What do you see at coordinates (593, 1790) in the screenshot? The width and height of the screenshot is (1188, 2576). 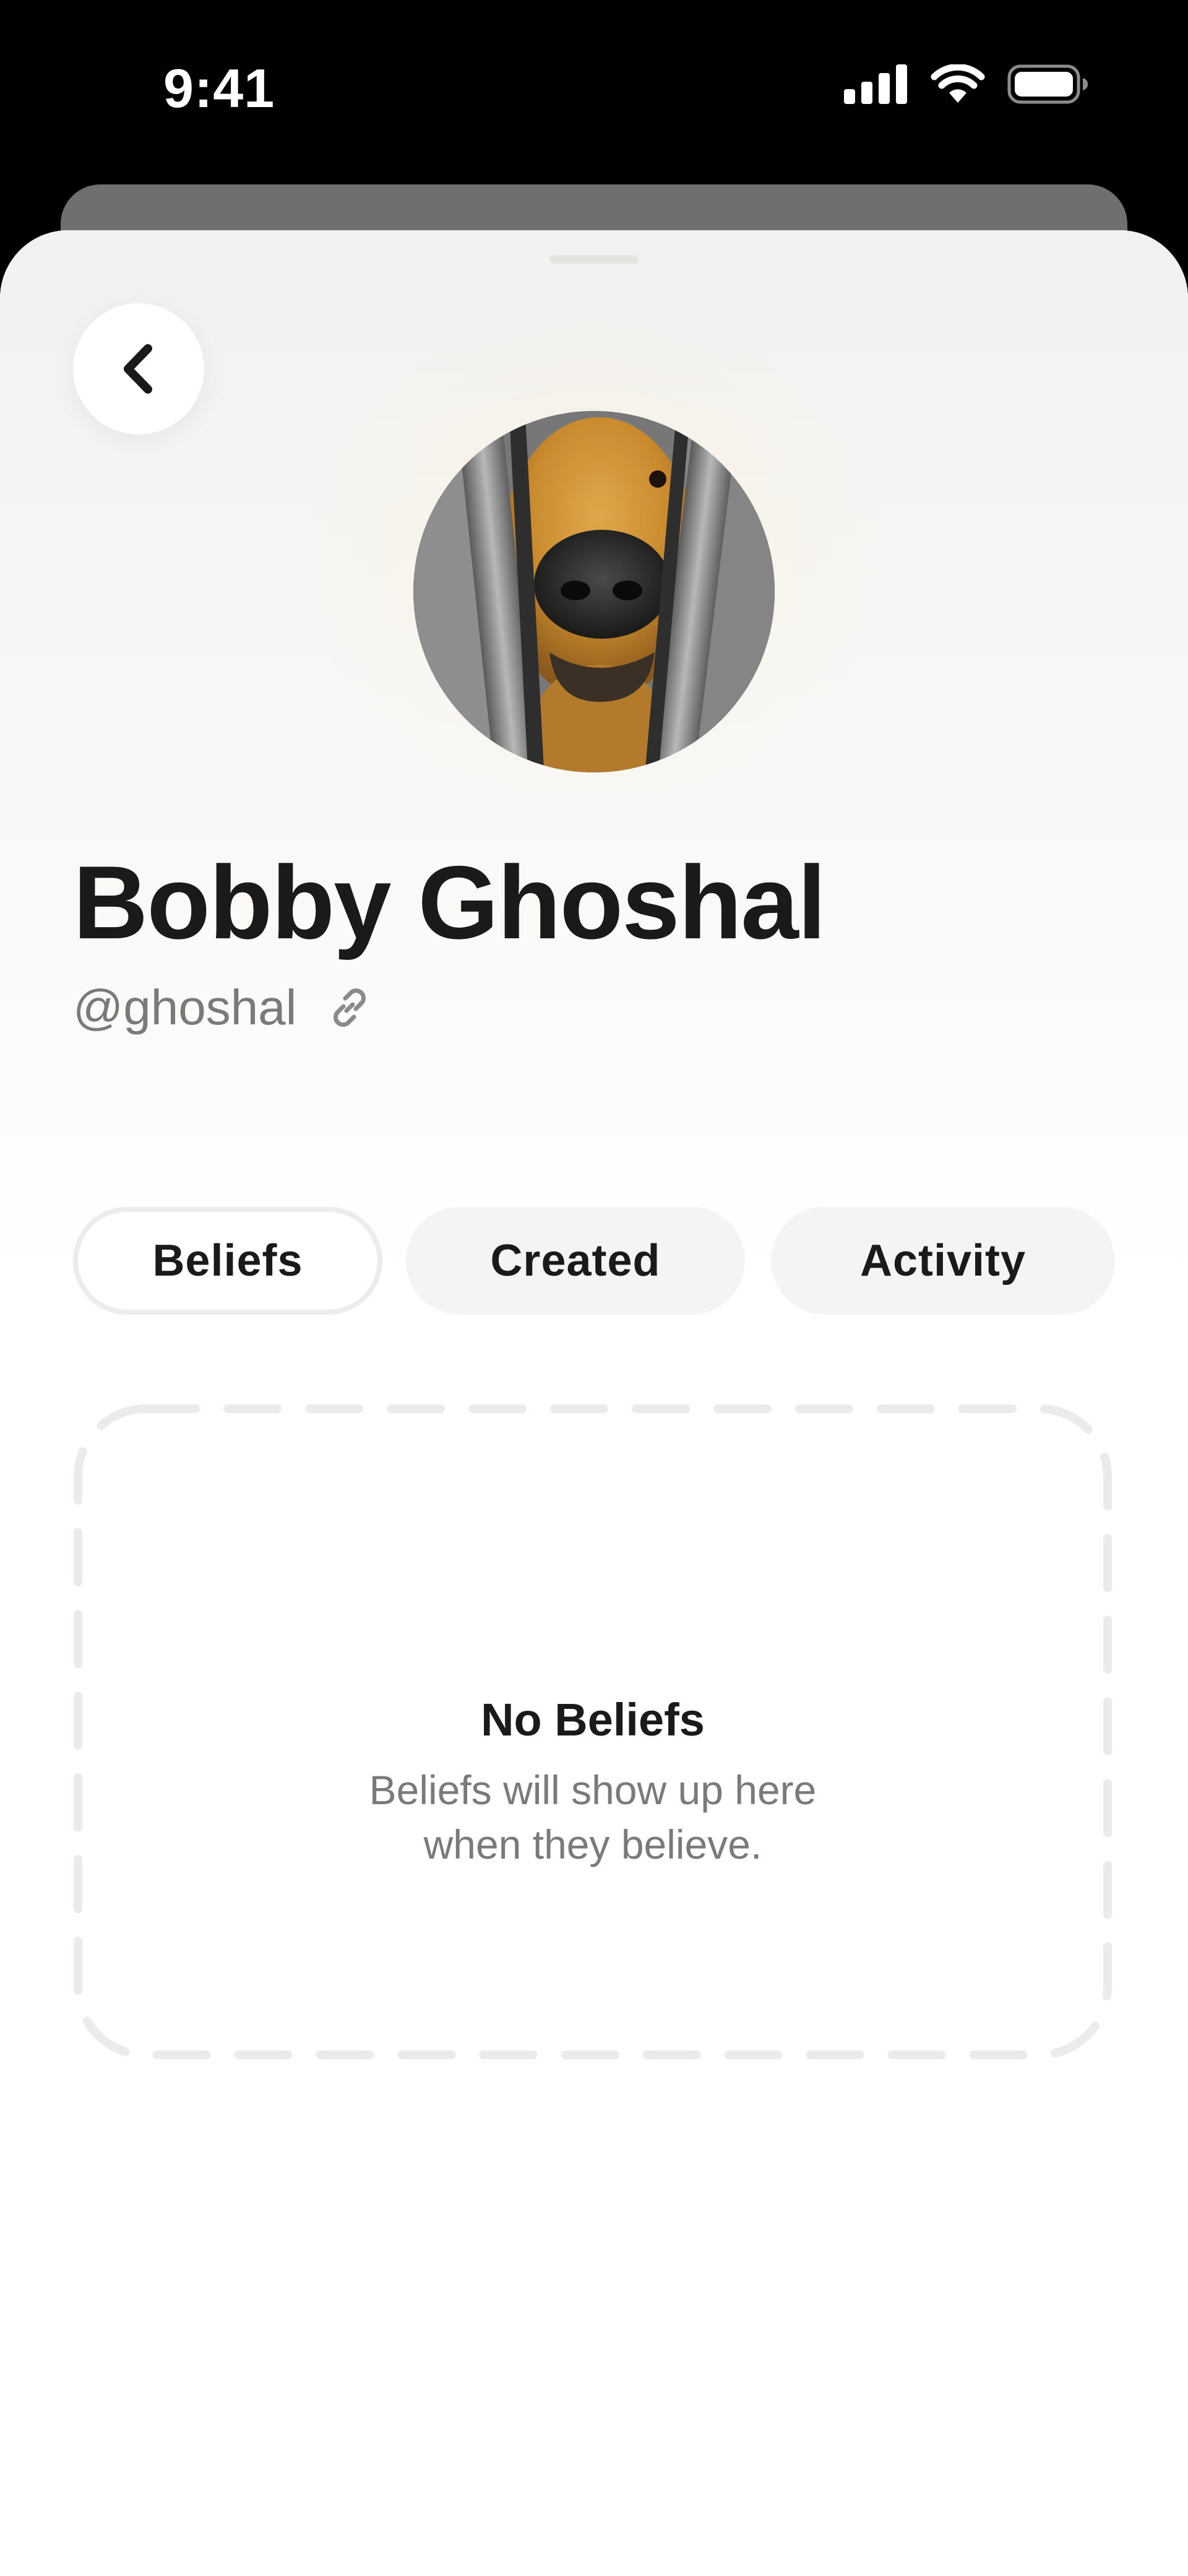 I see `empty-state-line-1: Beliefs will show up here` at bounding box center [593, 1790].